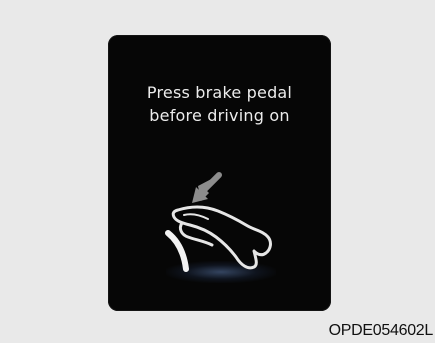  What do you see at coordinates (381, 330) in the screenshot?
I see `figure-code-caption: OPDE054602L` at bounding box center [381, 330].